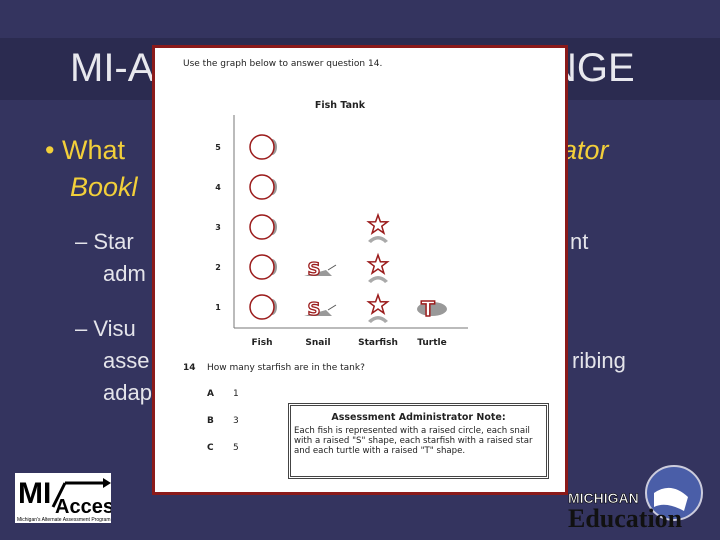 The image size is (720, 540). Describe the element at coordinates (105, 328) in the screenshot. I see `sub2-left: – Visu` at that location.